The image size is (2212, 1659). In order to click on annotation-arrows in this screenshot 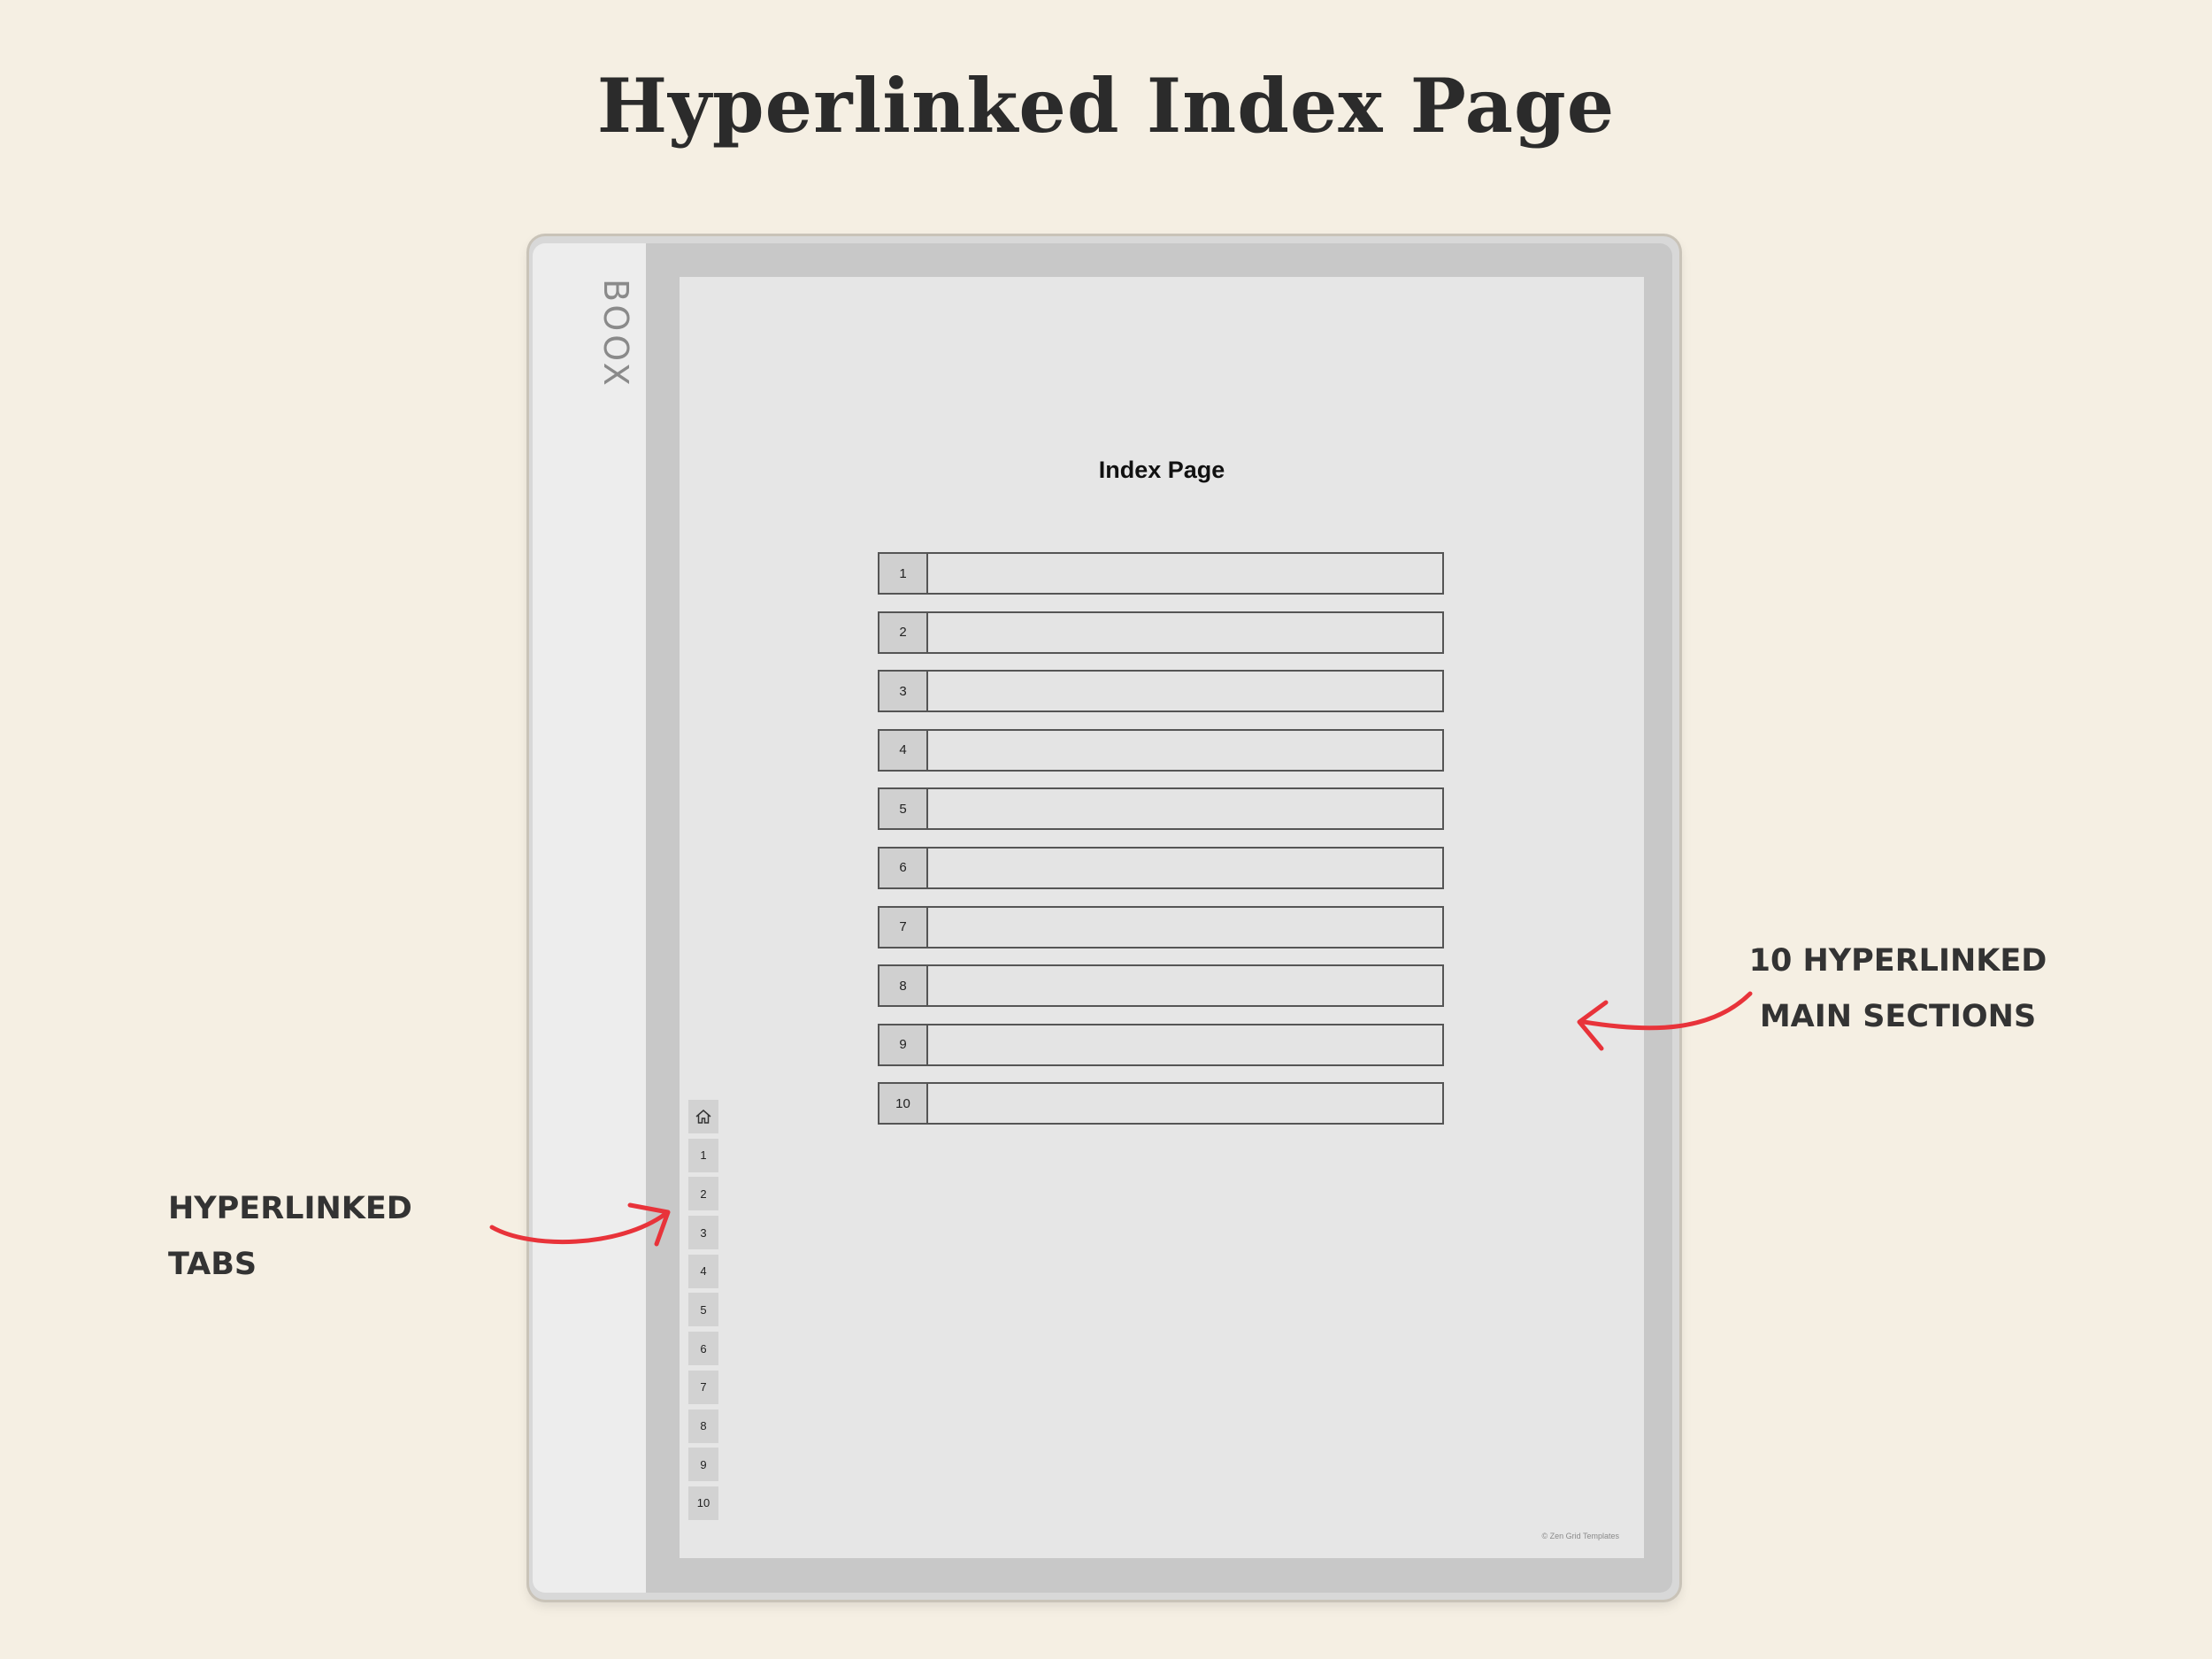, I will do `click(1121, 1119)`.